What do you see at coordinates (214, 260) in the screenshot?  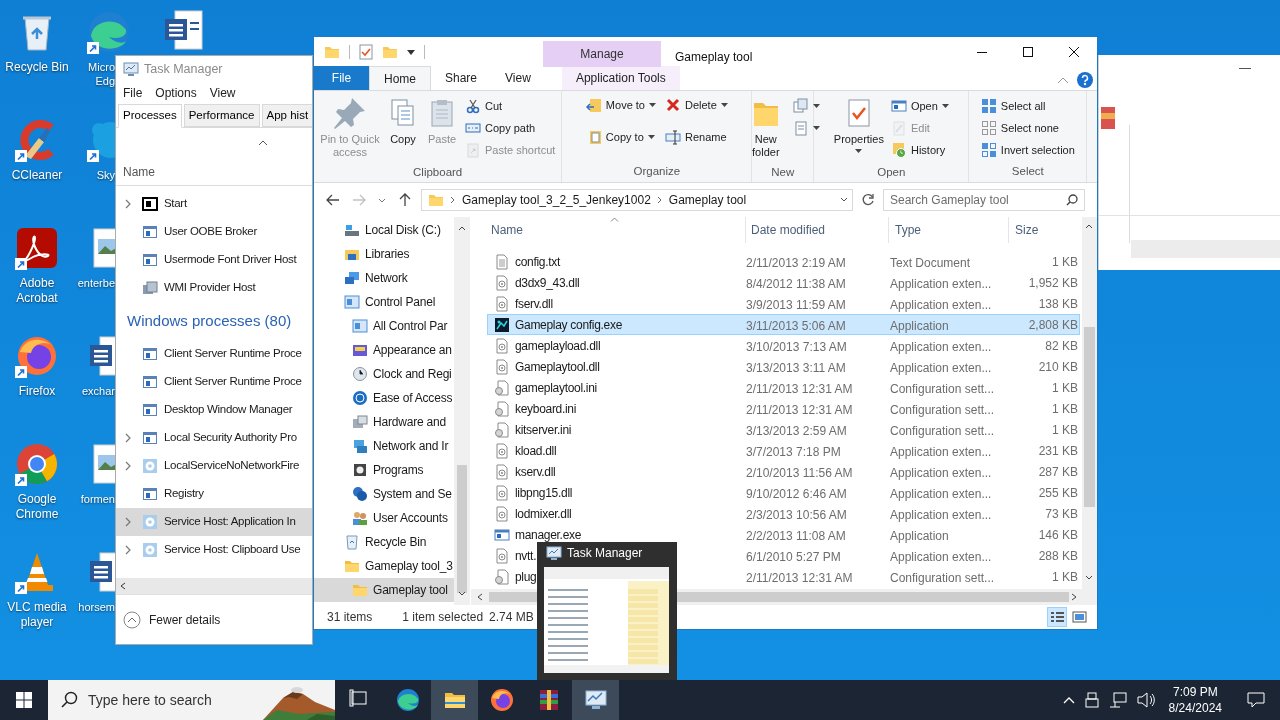 I see `process-row: Usermode Font Driver Host` at bounding box center [214, 260].